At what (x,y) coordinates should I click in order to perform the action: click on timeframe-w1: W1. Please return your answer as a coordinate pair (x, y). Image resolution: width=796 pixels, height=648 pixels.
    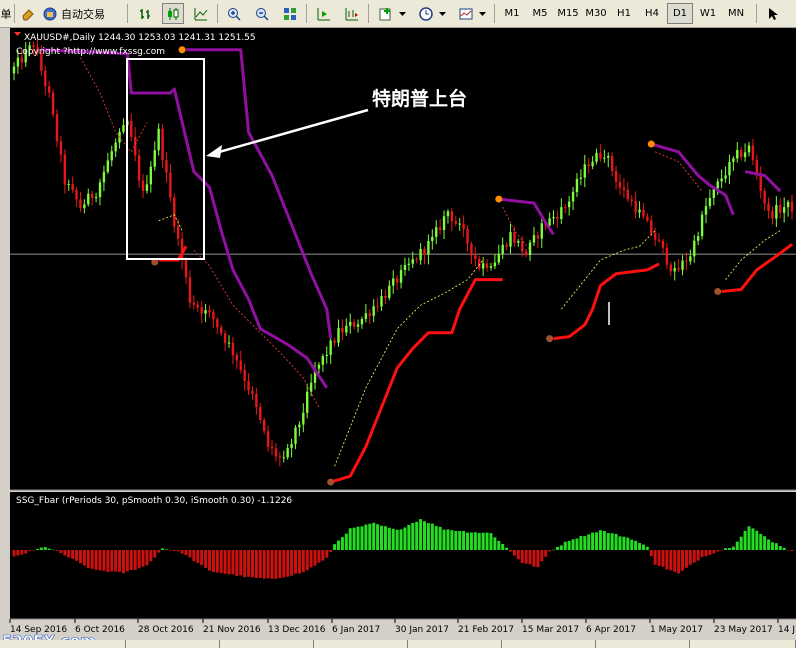
    Looking at the image, I should click on (708, 13).